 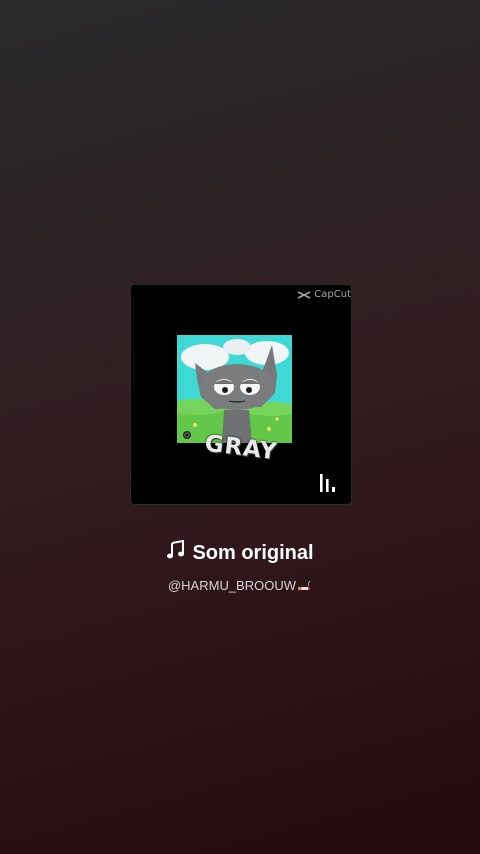 I want to click on equalizer-bars-icon, so click(x=327, y=483).